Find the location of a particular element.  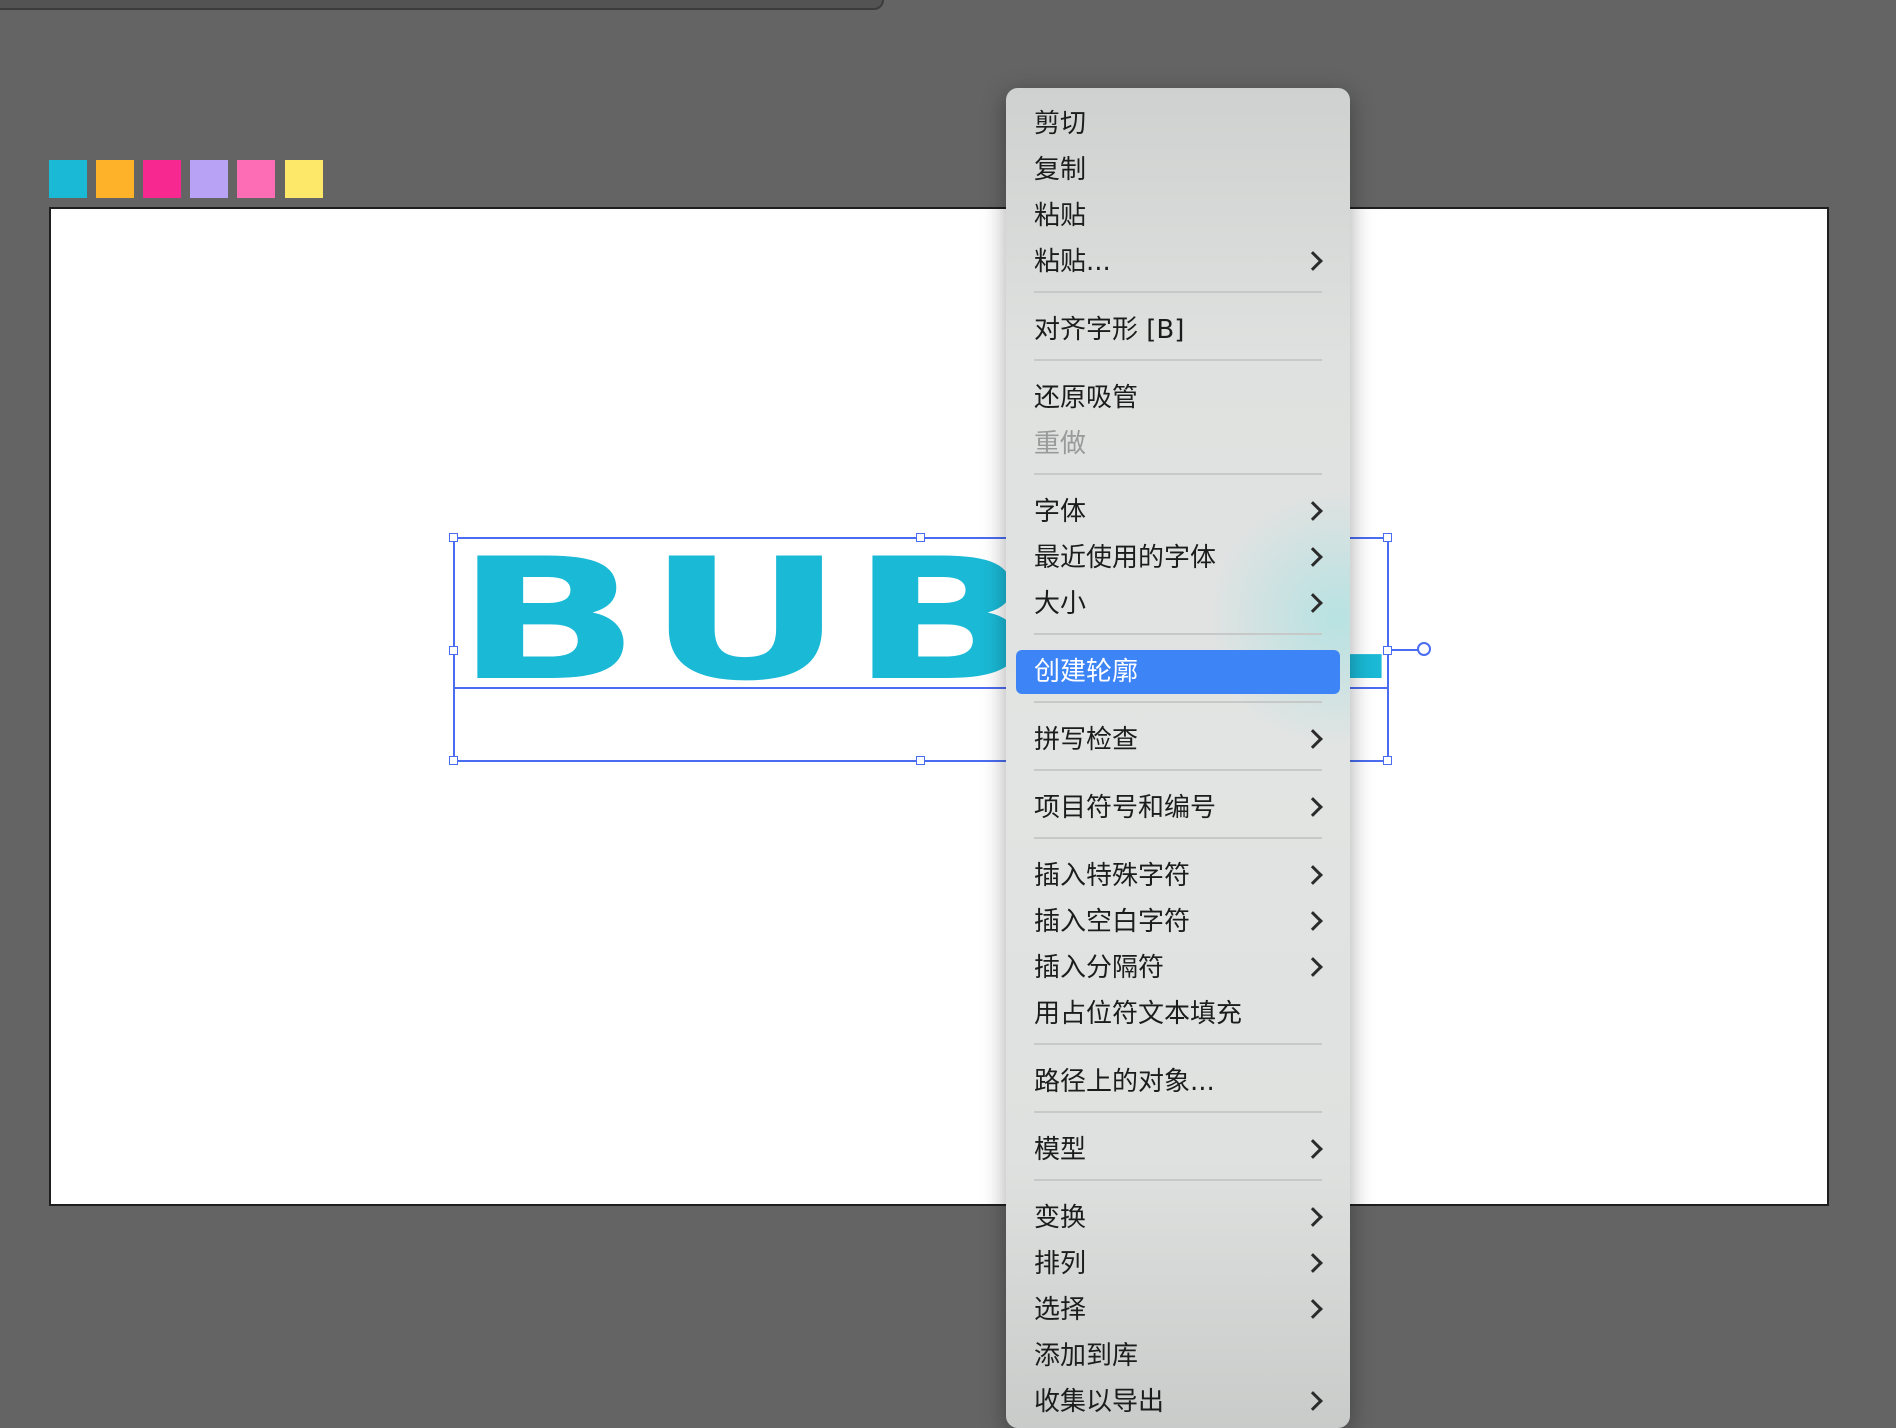

menu-item-label: 变换 is located at coordinates (1060, 1218).